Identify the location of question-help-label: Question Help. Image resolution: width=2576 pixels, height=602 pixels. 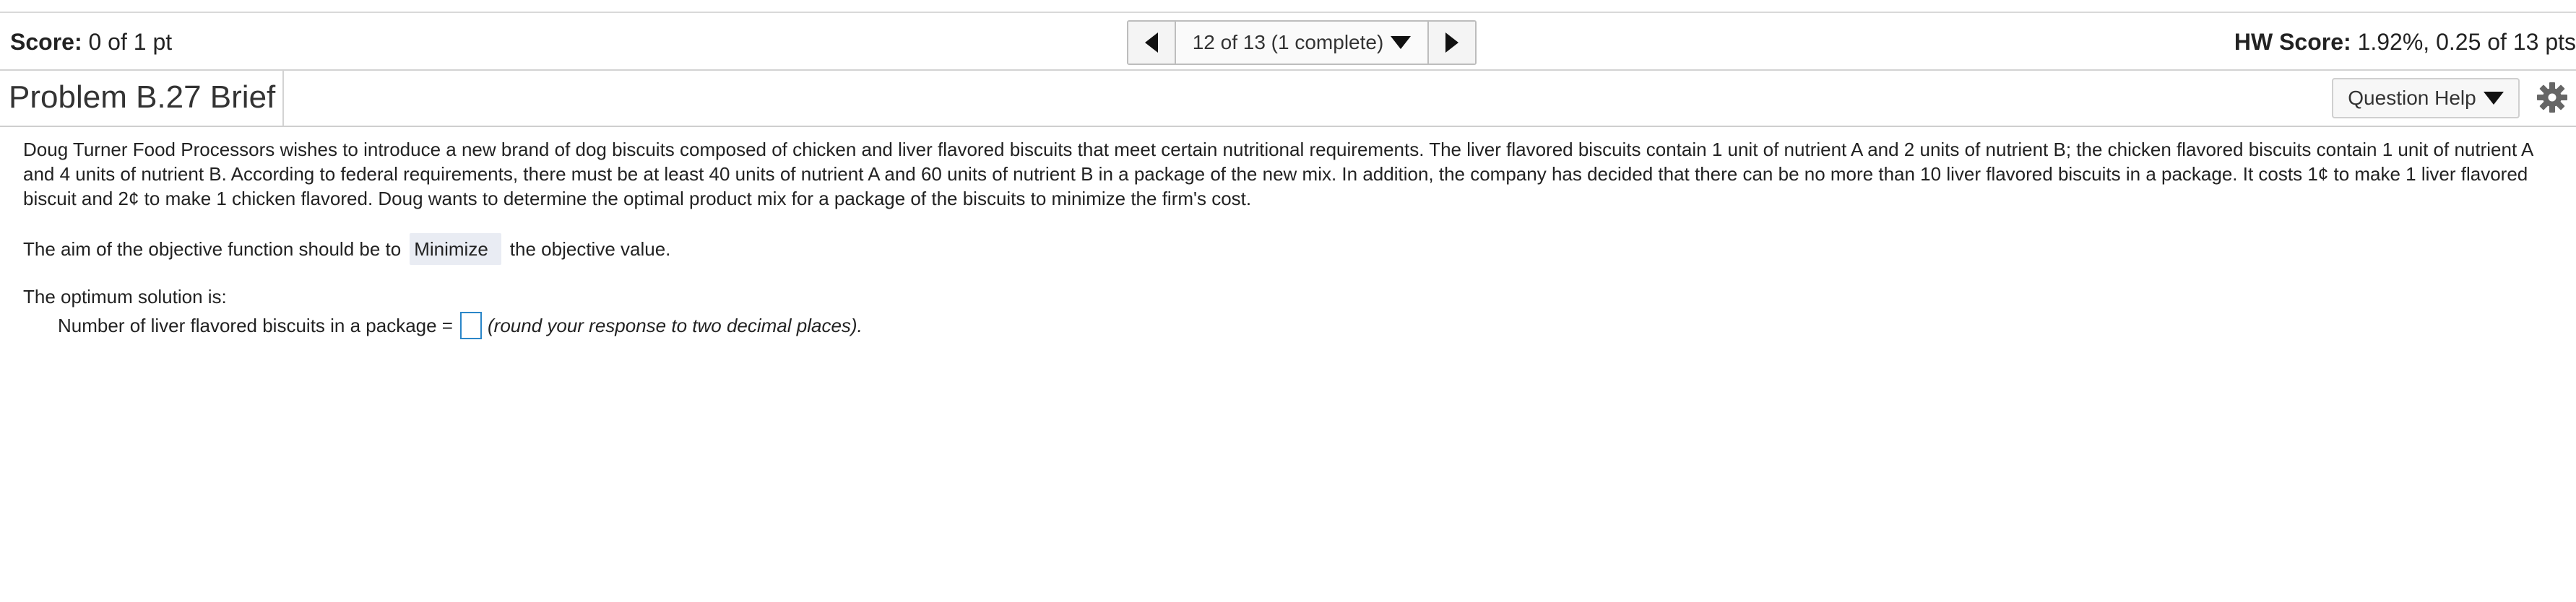
(2412, 98).